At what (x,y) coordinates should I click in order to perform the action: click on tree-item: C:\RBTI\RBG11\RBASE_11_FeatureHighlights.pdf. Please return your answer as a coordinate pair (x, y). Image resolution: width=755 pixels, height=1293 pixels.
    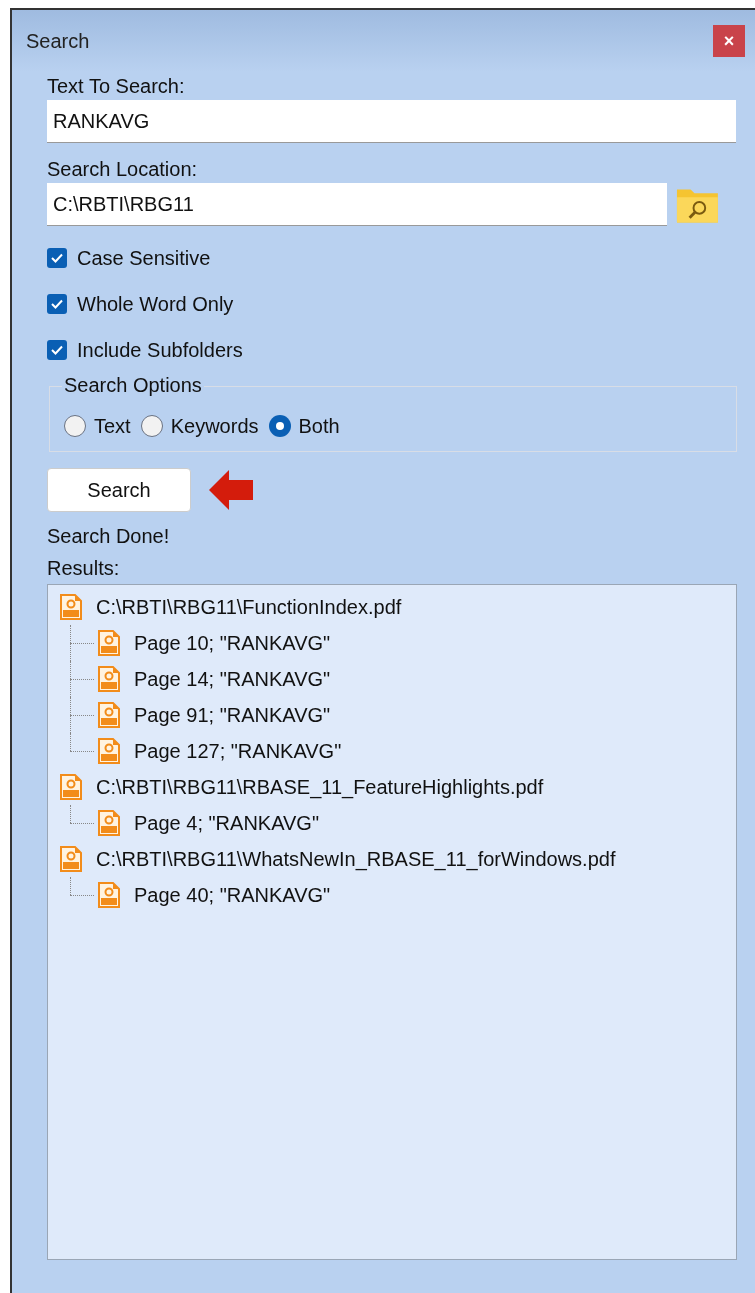
    Looking at the image, I should click on (398, 787).